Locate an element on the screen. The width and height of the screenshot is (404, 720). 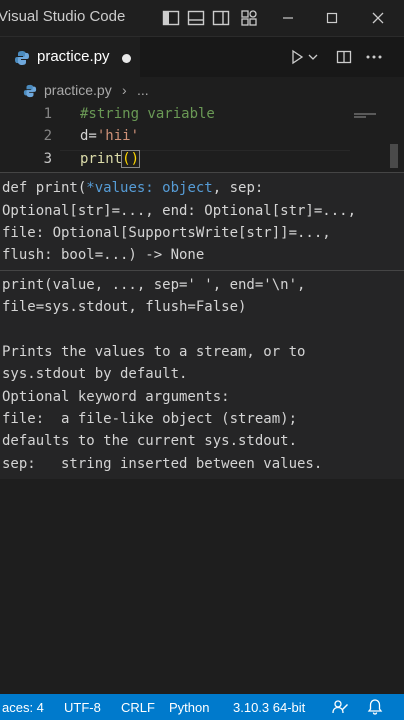
signature-rest: , sep: is located at coordinates (238, 188).